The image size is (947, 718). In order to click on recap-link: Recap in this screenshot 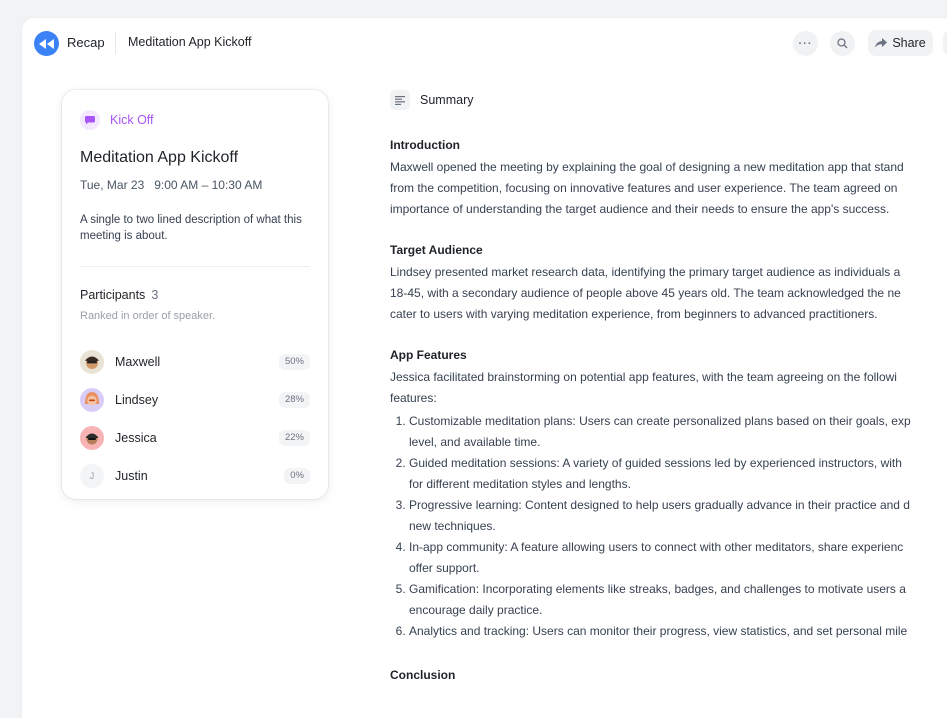, I will do `click(86, 42)`.